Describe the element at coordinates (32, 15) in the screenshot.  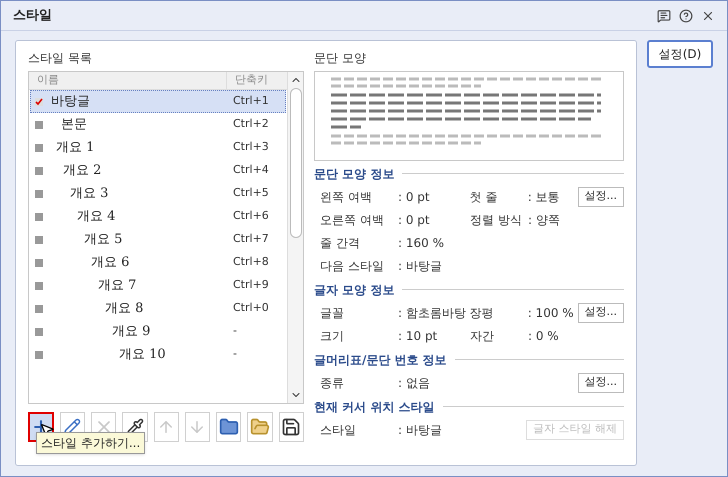
I see `window-title: 스타일` at that location.